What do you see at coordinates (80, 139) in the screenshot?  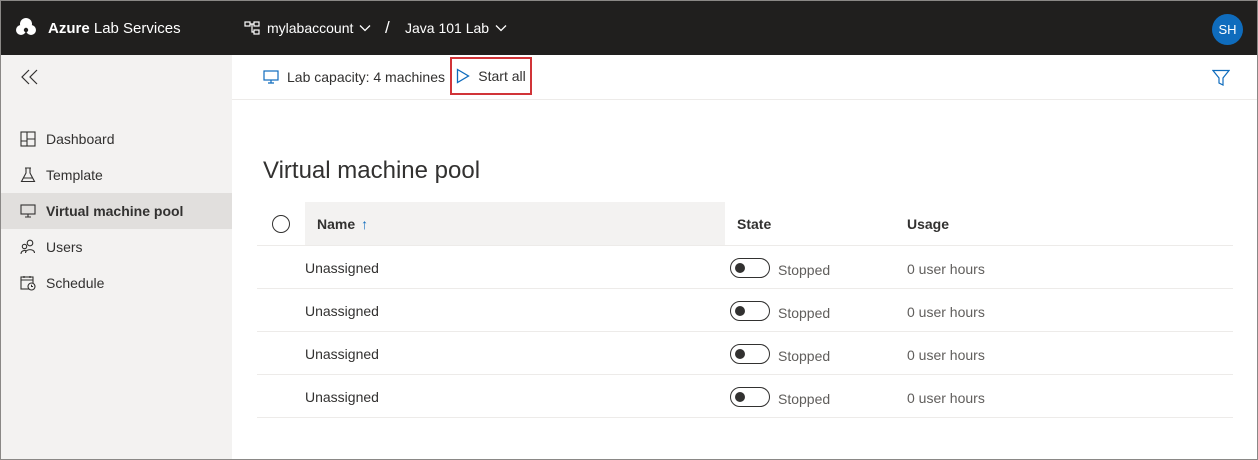 I see `sidebar-item-label: Dashboard` at bounding box center [80, 139].